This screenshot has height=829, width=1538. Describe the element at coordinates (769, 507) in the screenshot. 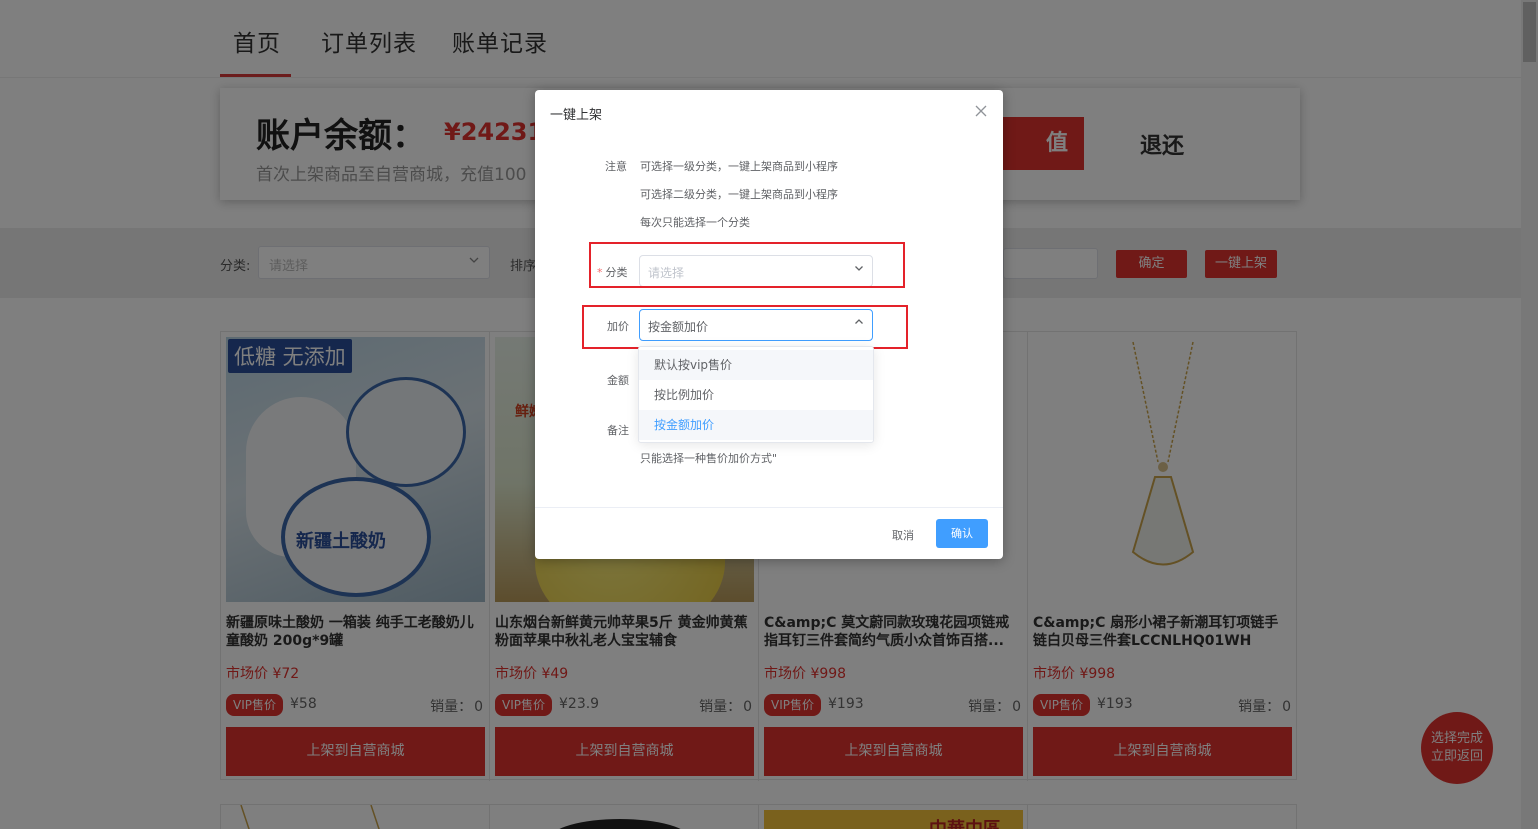

I see `dialog-footer-divider` at that location.